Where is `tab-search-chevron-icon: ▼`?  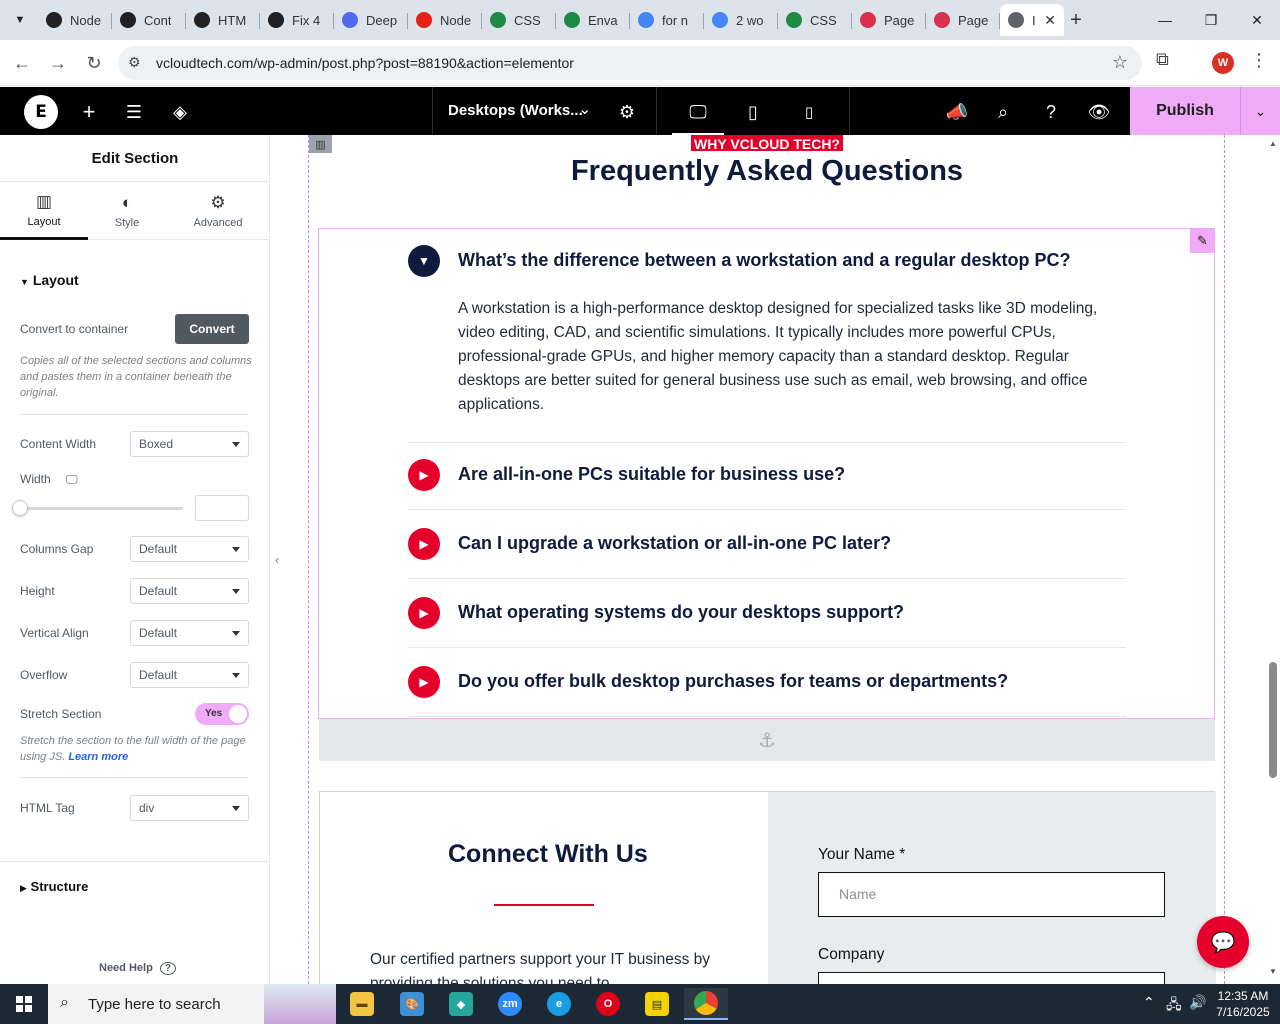
tab-search-chevron-icon: ▼ is located at coordinates (20, 20).